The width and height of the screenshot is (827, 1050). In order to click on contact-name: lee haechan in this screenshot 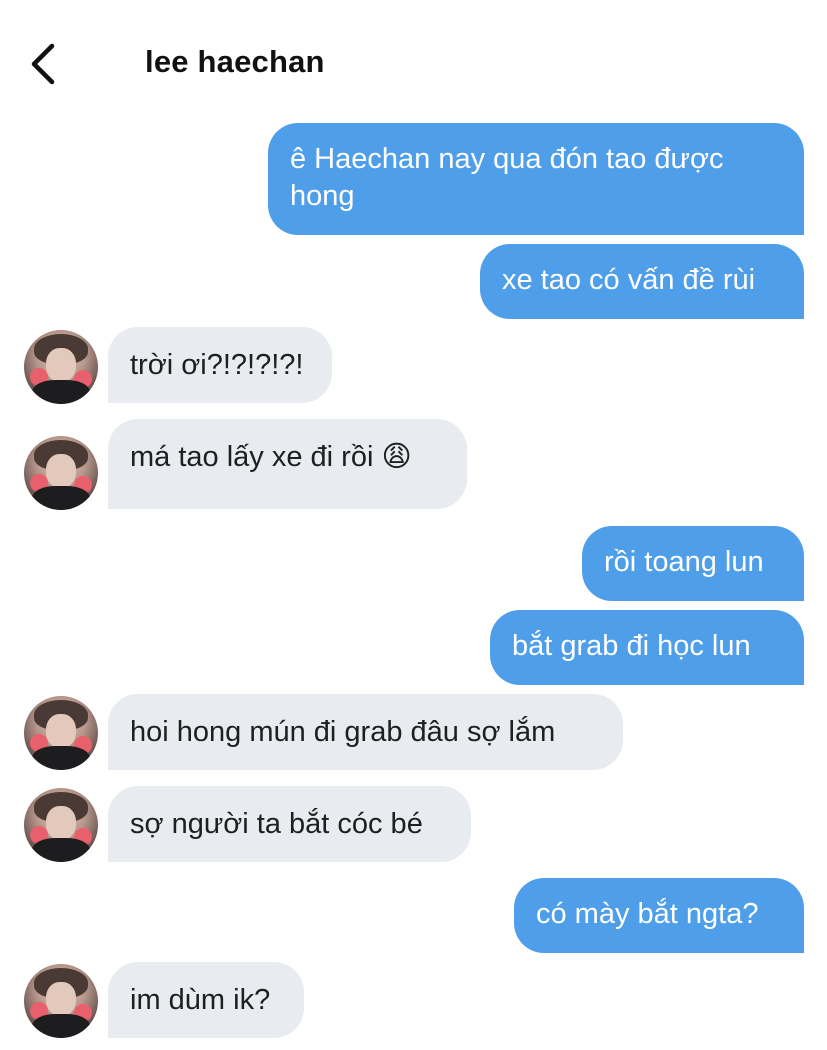, I will do `click(235, 61)`.